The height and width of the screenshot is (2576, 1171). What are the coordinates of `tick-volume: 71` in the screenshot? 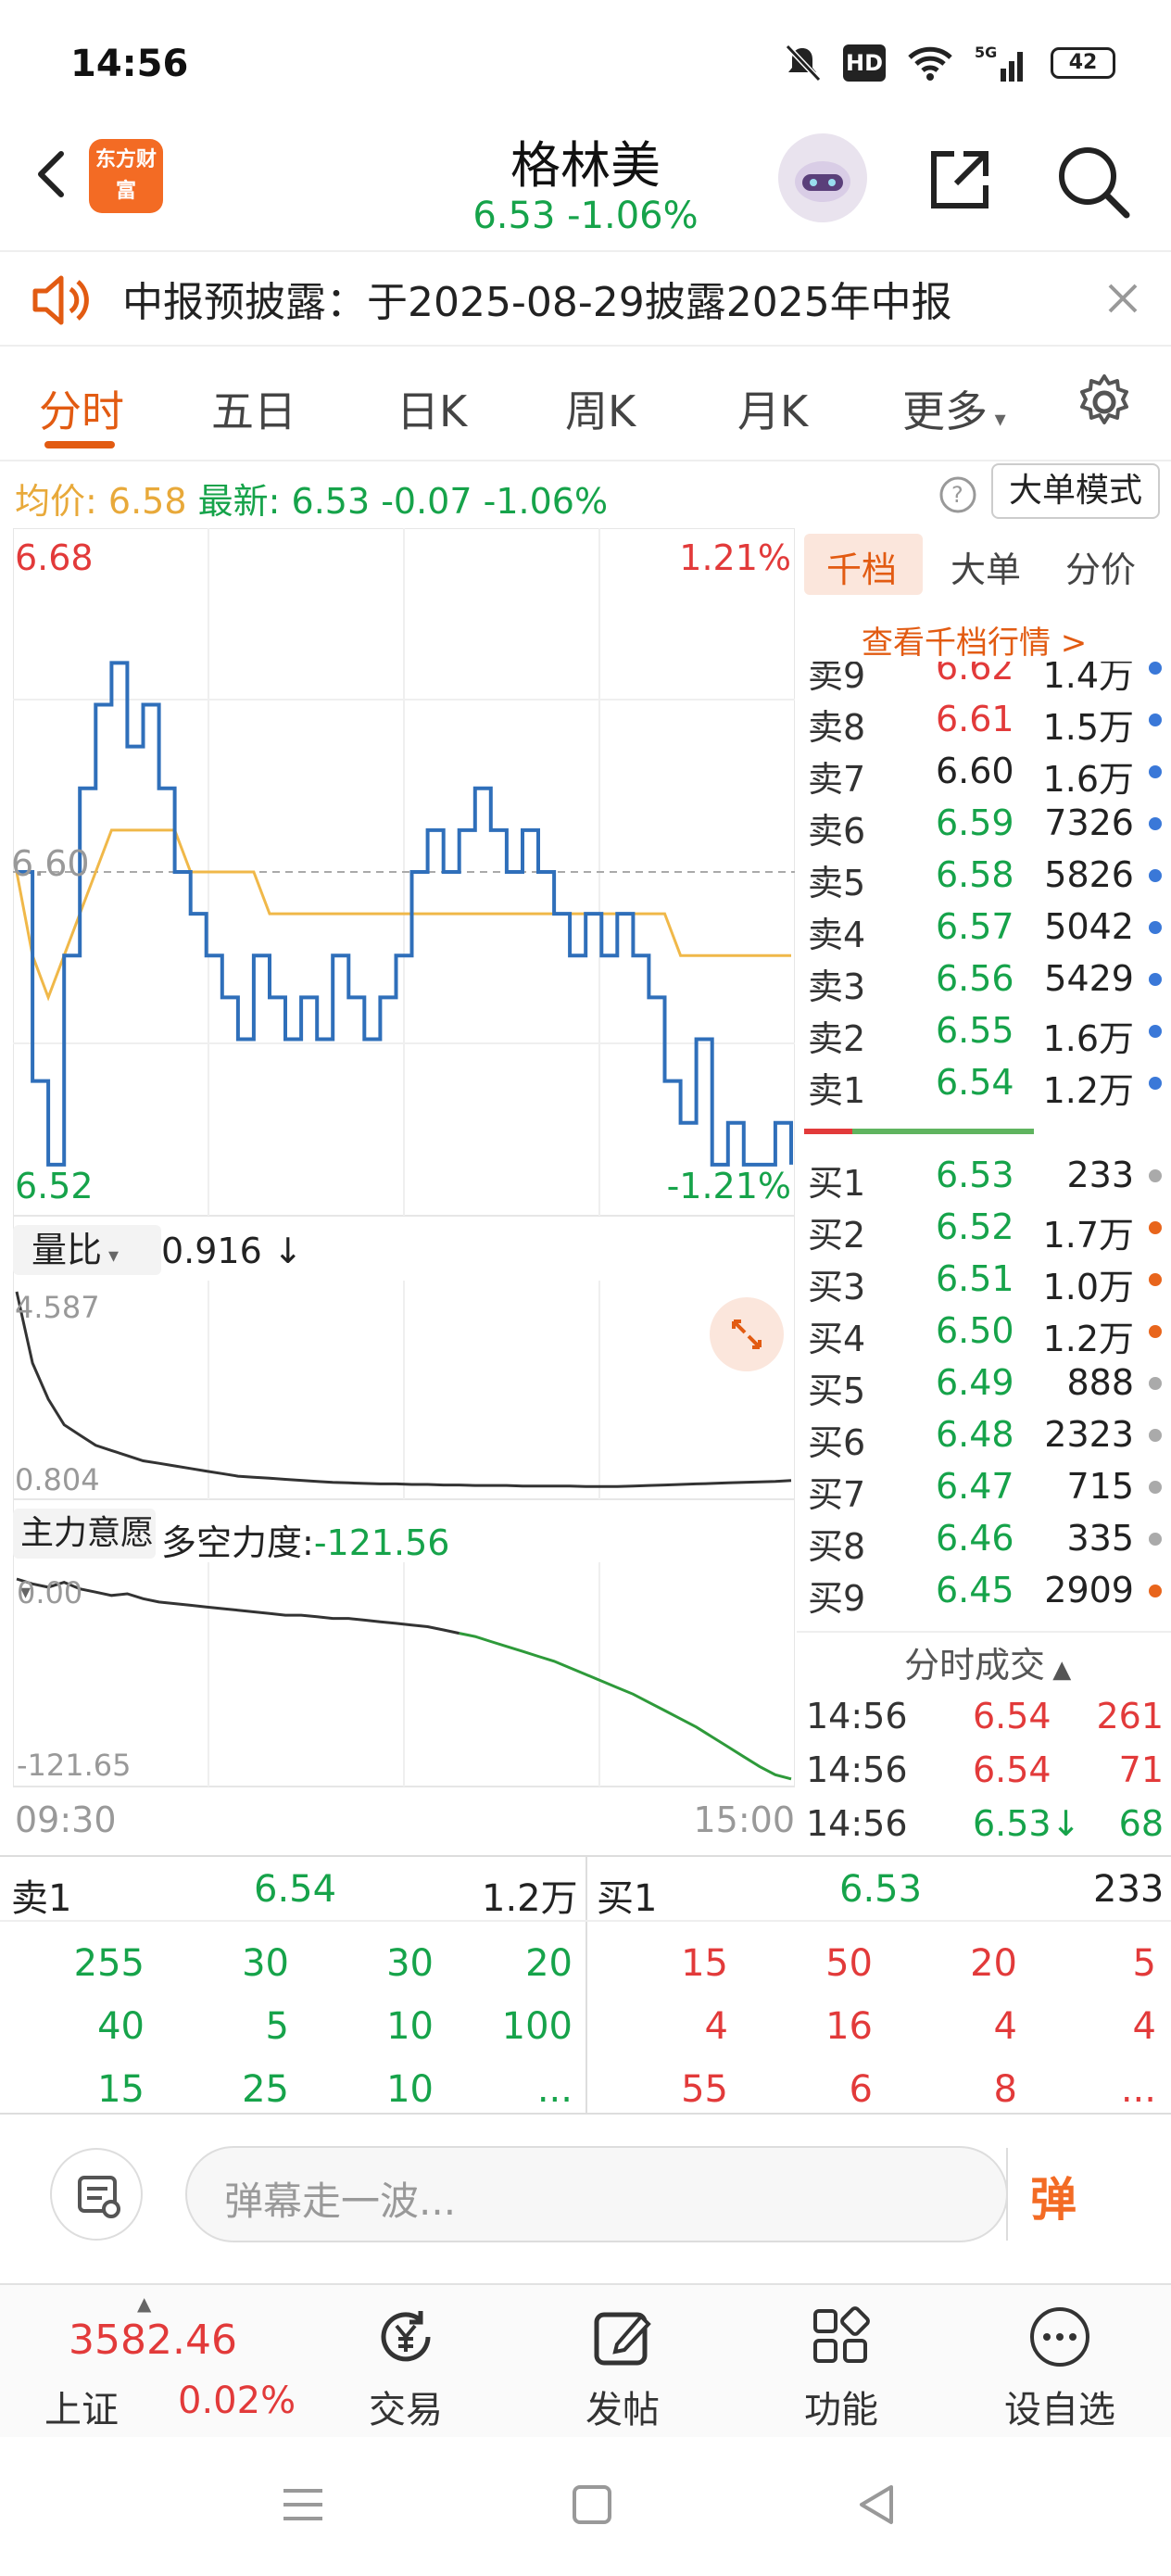 It's located at (1141, 1770).